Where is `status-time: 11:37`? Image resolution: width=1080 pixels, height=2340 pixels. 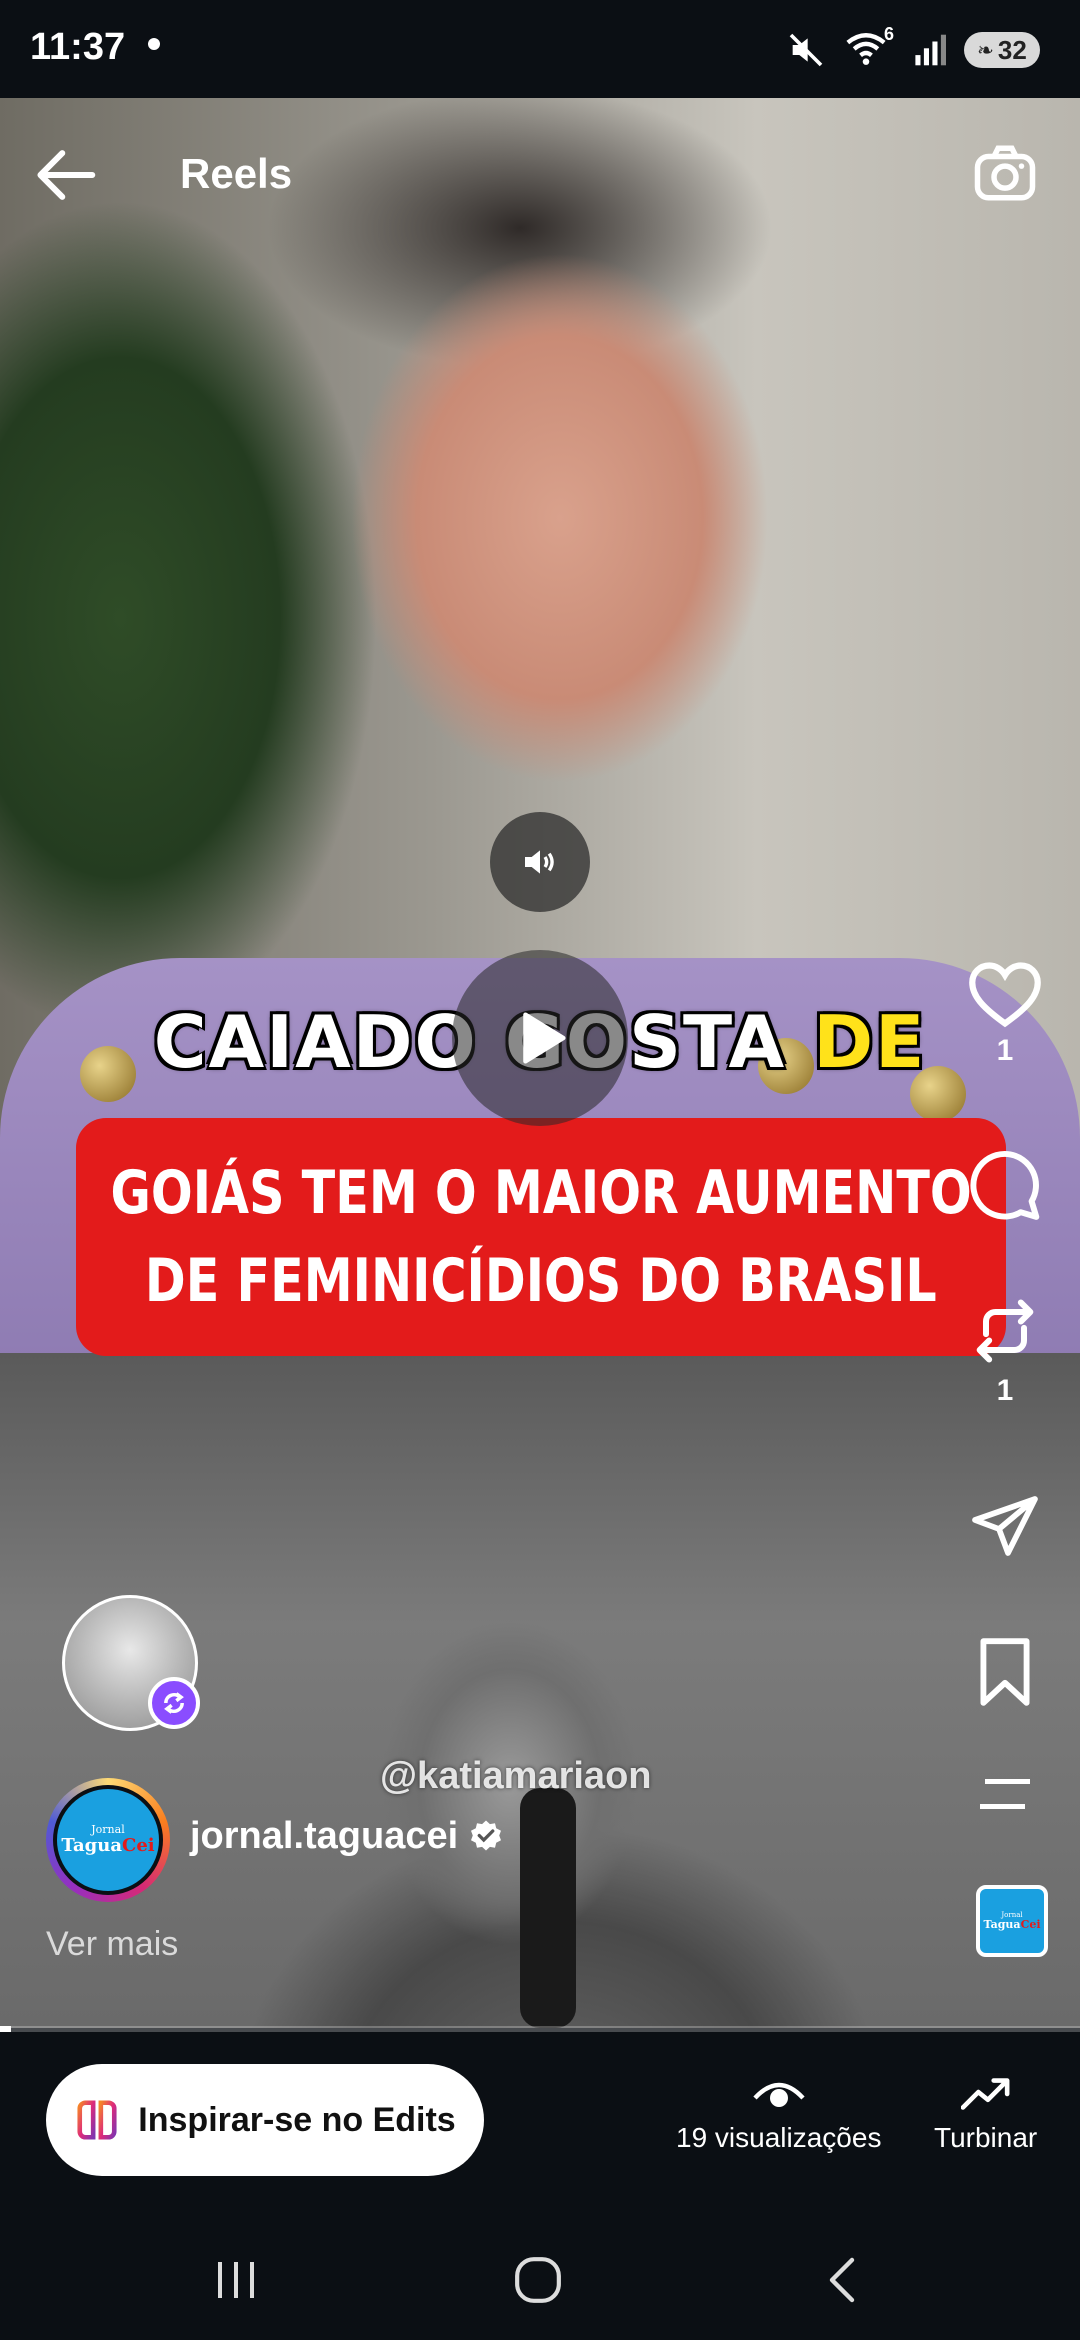
status-time: 11:37 is located at coordinates (78, 47).